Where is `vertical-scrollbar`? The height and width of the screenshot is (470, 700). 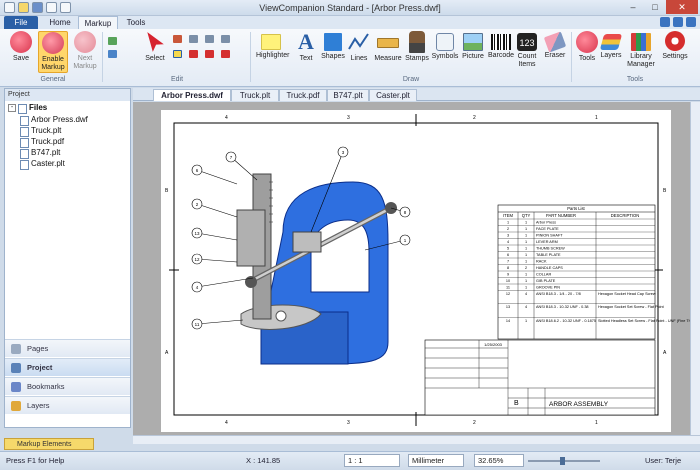 vertical-scrollbar is located at coordinates (695, 268).